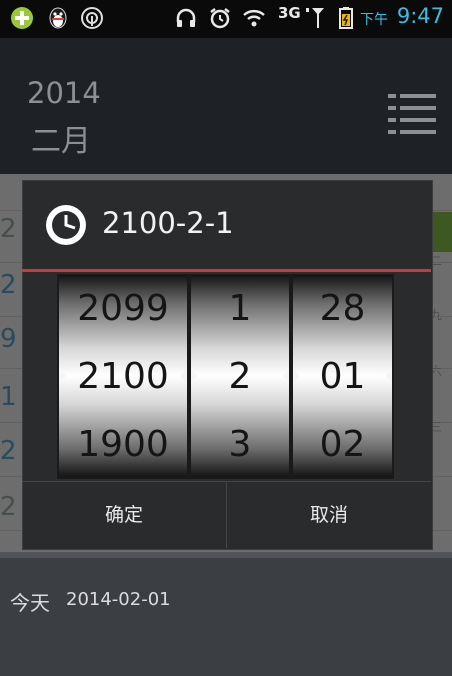 The height and width of the screenshot is (676, 452). What do you see at coordinates (92, 18) in the screenshot?
I see `broadcast-icon` at bounding box center [92, 18].